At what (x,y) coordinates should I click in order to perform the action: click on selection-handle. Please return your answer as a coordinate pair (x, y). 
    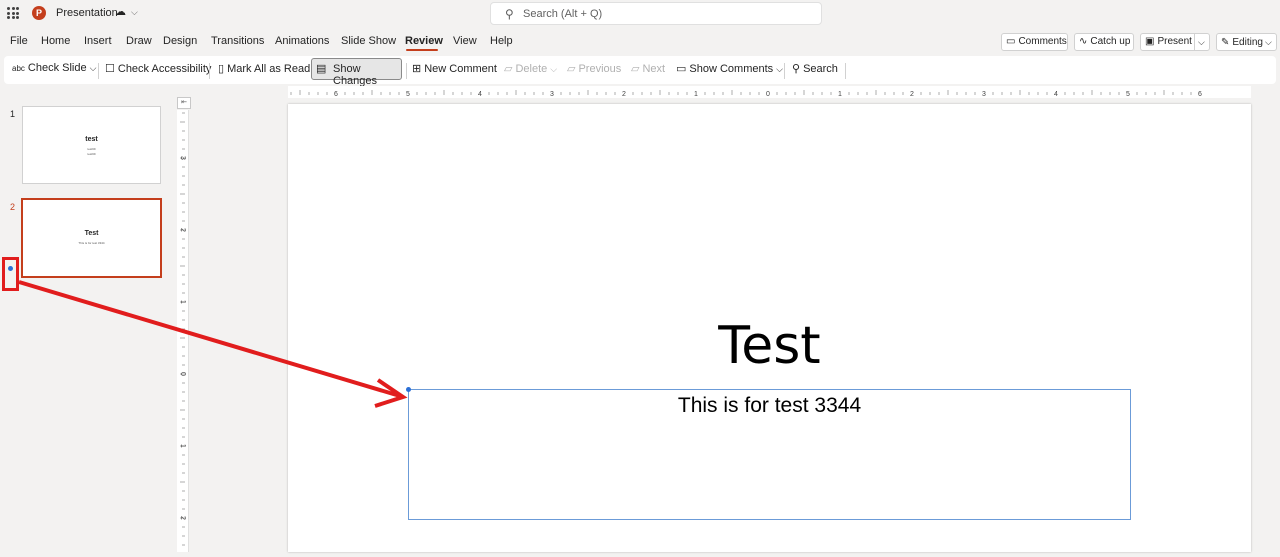
    Looking at the image, I should click on (408, 389).